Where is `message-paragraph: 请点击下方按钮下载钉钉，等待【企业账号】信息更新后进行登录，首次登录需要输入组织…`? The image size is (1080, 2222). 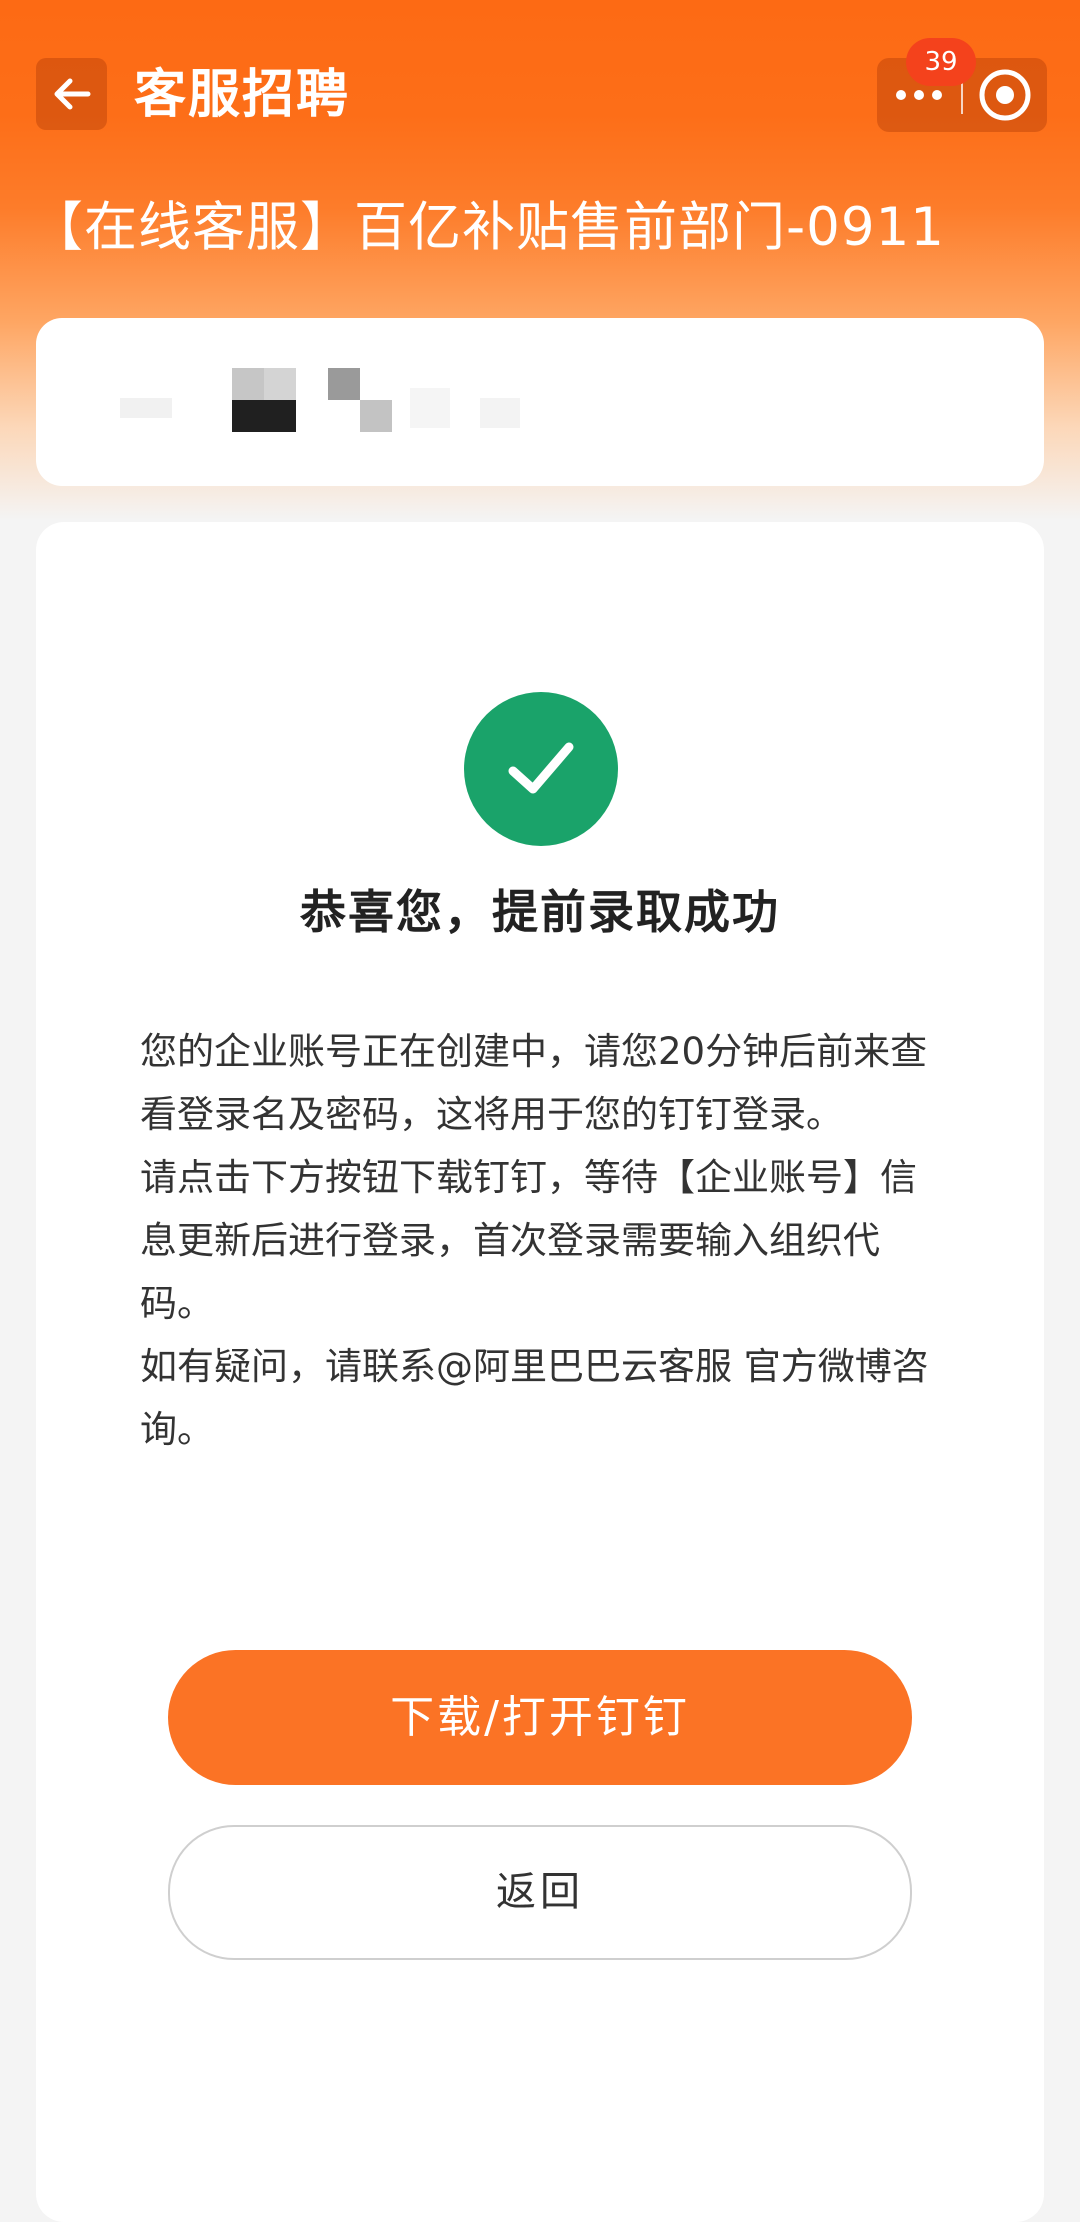
message-paragraph: 请点击下方按钮下载钉钉，等待【企业账号】信息更新后进行登录，首次登录需要输入组织… is located at coordinates (528, 1240).